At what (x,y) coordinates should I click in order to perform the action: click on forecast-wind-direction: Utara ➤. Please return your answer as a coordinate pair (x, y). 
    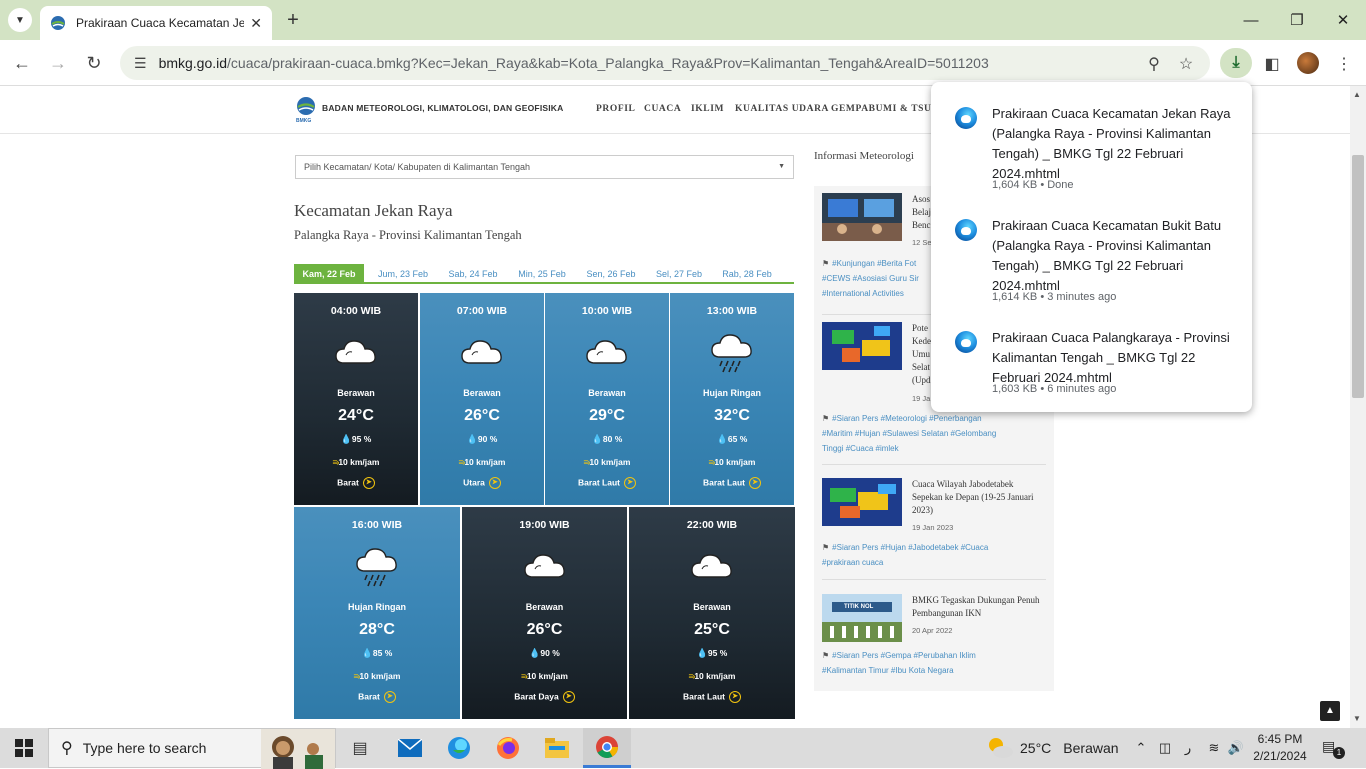
    Looking at the image, I should click on (482, 483).